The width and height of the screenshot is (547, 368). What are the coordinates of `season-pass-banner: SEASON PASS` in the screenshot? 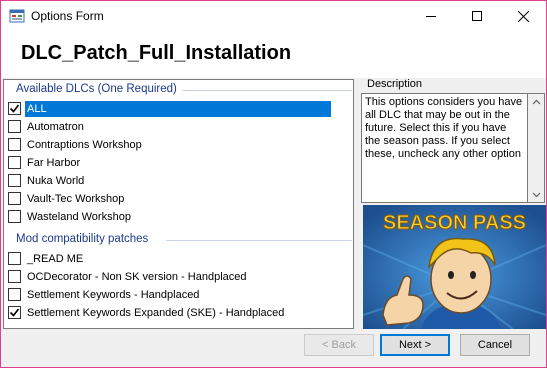 It's located at (454, 223).